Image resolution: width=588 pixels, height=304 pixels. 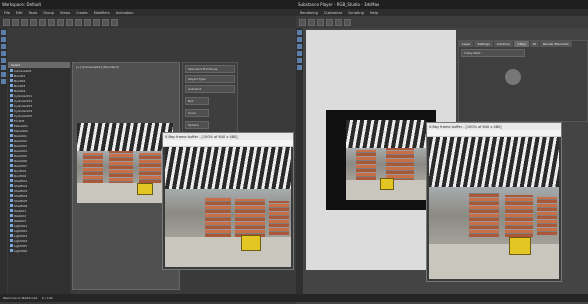 What do you see at coordinates (20, 135) in the screenshot?
I see `scene-object-label: Rack001` at bounding box center [20, 135].